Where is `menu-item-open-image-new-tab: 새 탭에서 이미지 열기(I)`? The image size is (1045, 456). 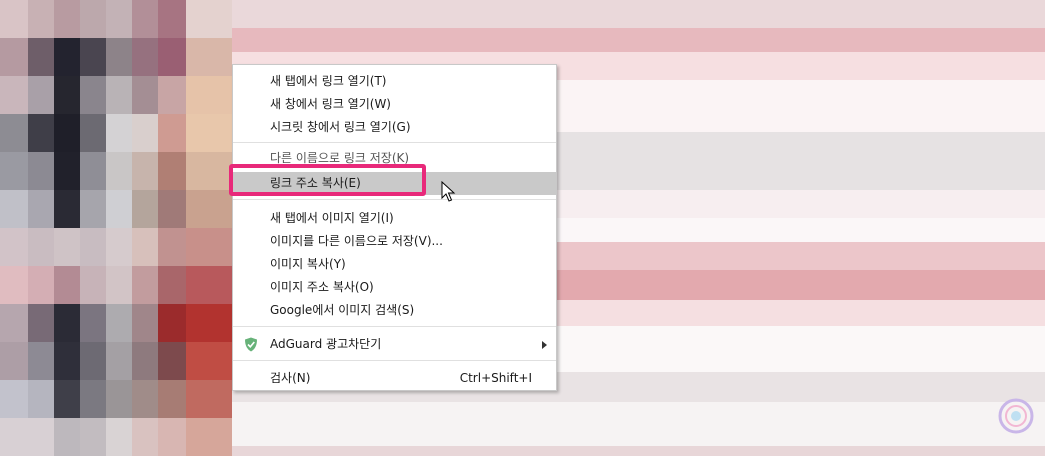
menu-item-open-image-new-tab: 새 탭에서 이미지 열기(I) is located at coordinates (394, 218).